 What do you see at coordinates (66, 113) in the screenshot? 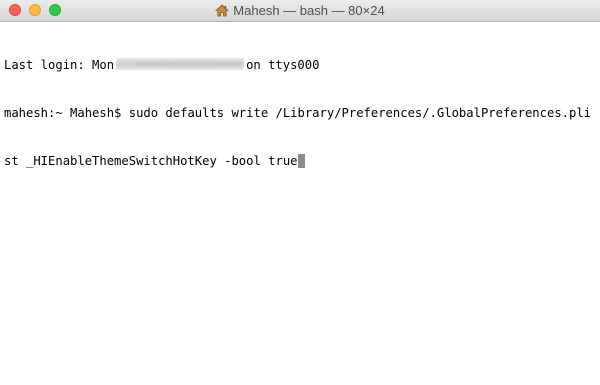
I see `shell-prompt: mahesh:~ Mahesh$` at bounding box center [66, 113].